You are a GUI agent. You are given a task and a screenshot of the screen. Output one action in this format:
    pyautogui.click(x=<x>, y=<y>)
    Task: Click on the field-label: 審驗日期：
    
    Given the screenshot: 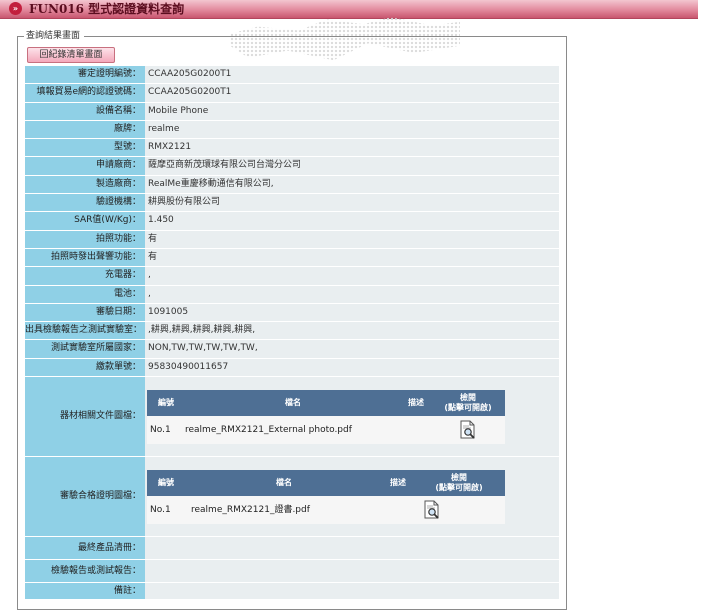 What is the action you would take?
    pyautogui.click(x=85, y=312)
    